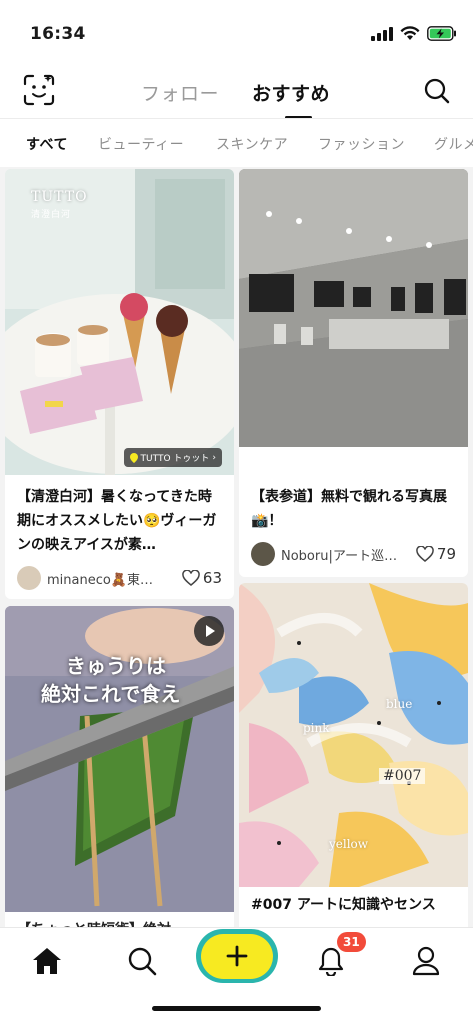 Image resolution: width=473 pixels, height=1024 pixels. Describe the element at coordinates (119, 759) in the screenshot. I see `post-image: きゅうりは 絶対これで食え` at that location.